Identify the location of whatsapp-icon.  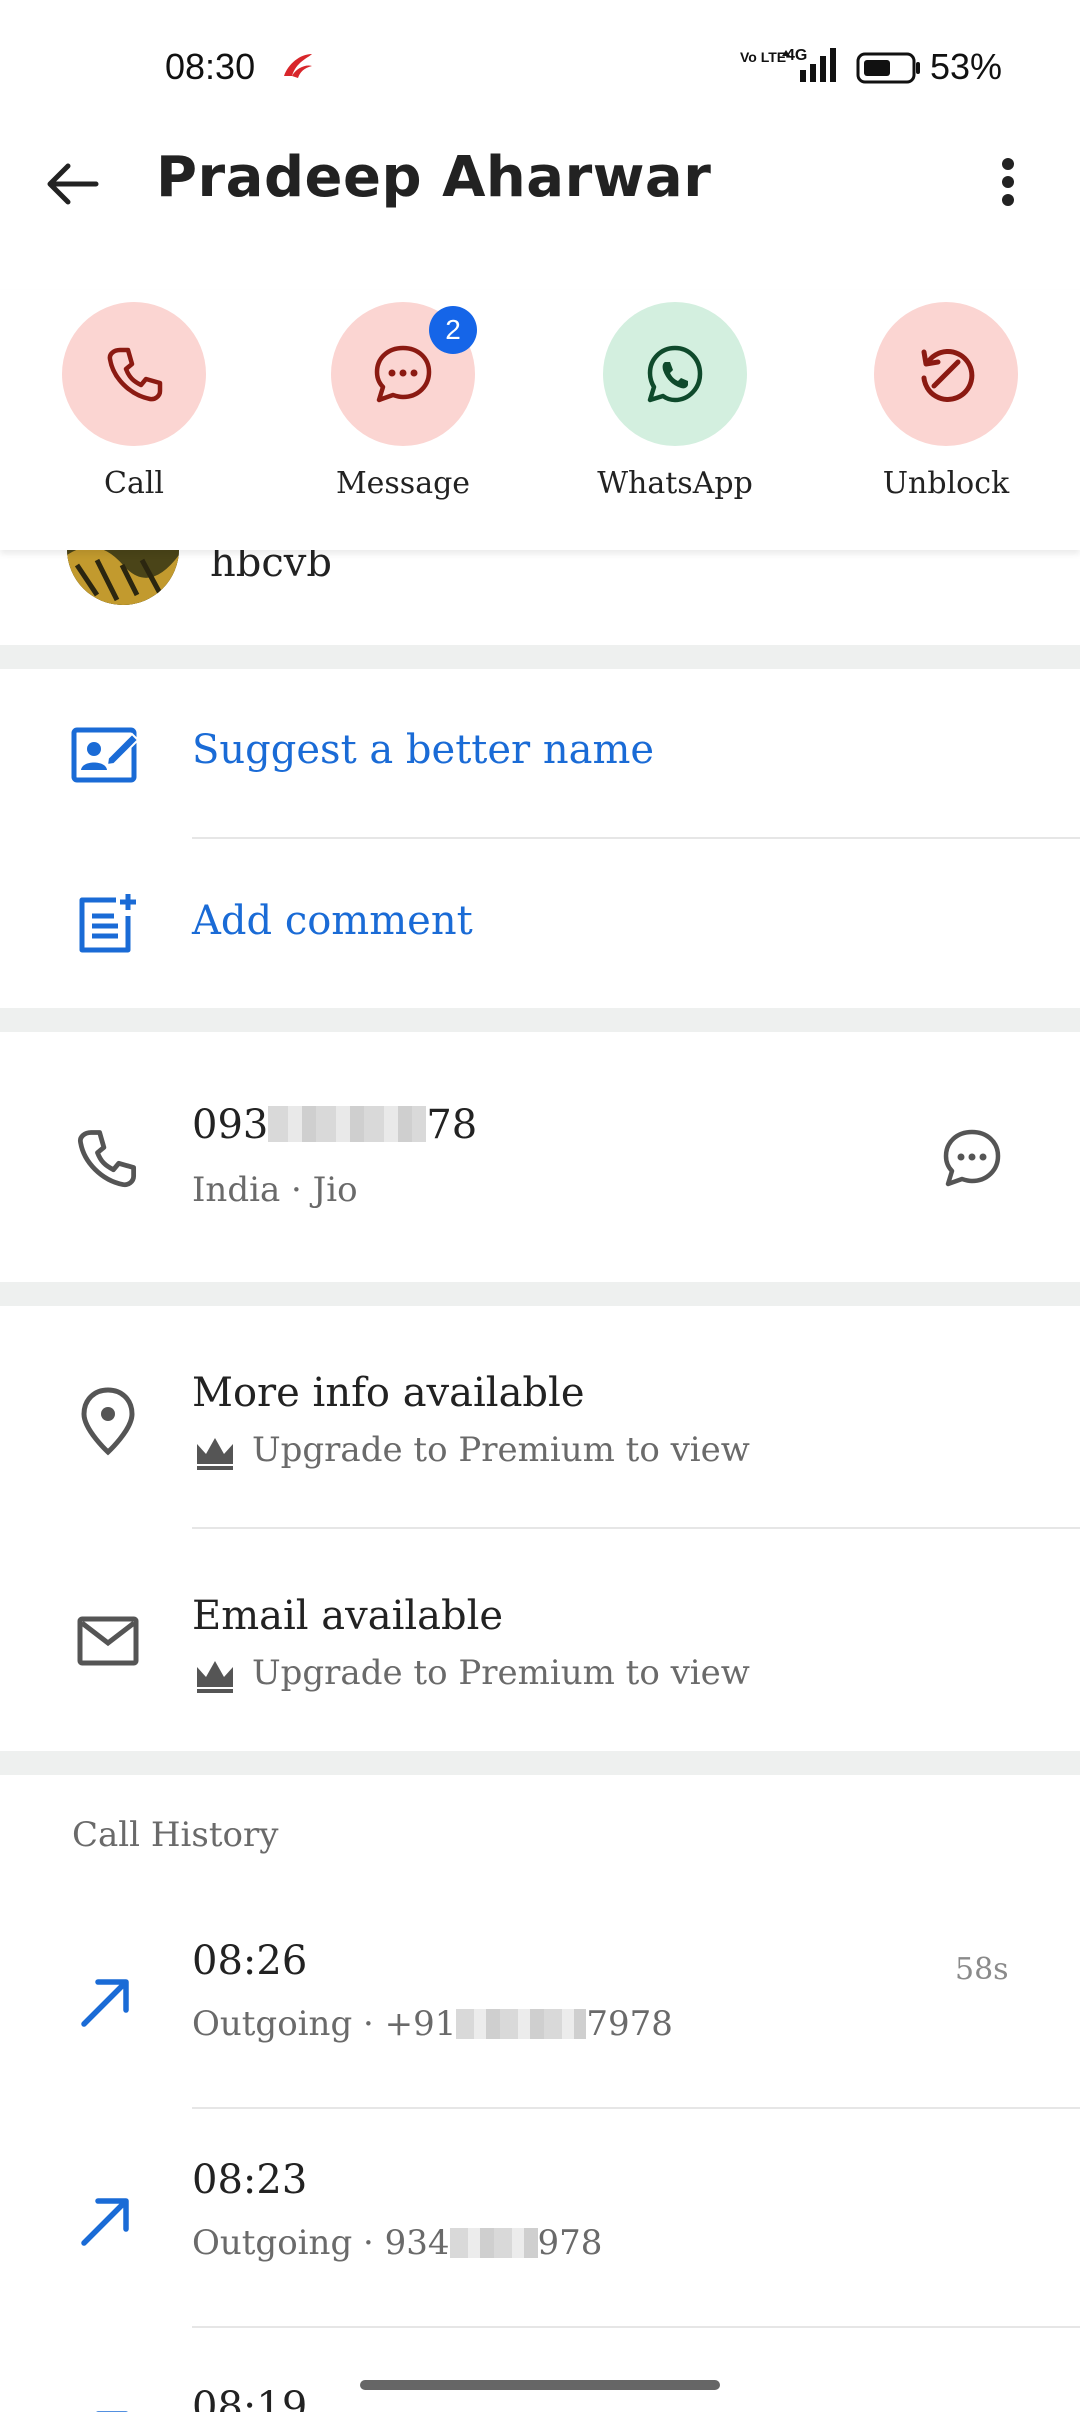
(675, 374).